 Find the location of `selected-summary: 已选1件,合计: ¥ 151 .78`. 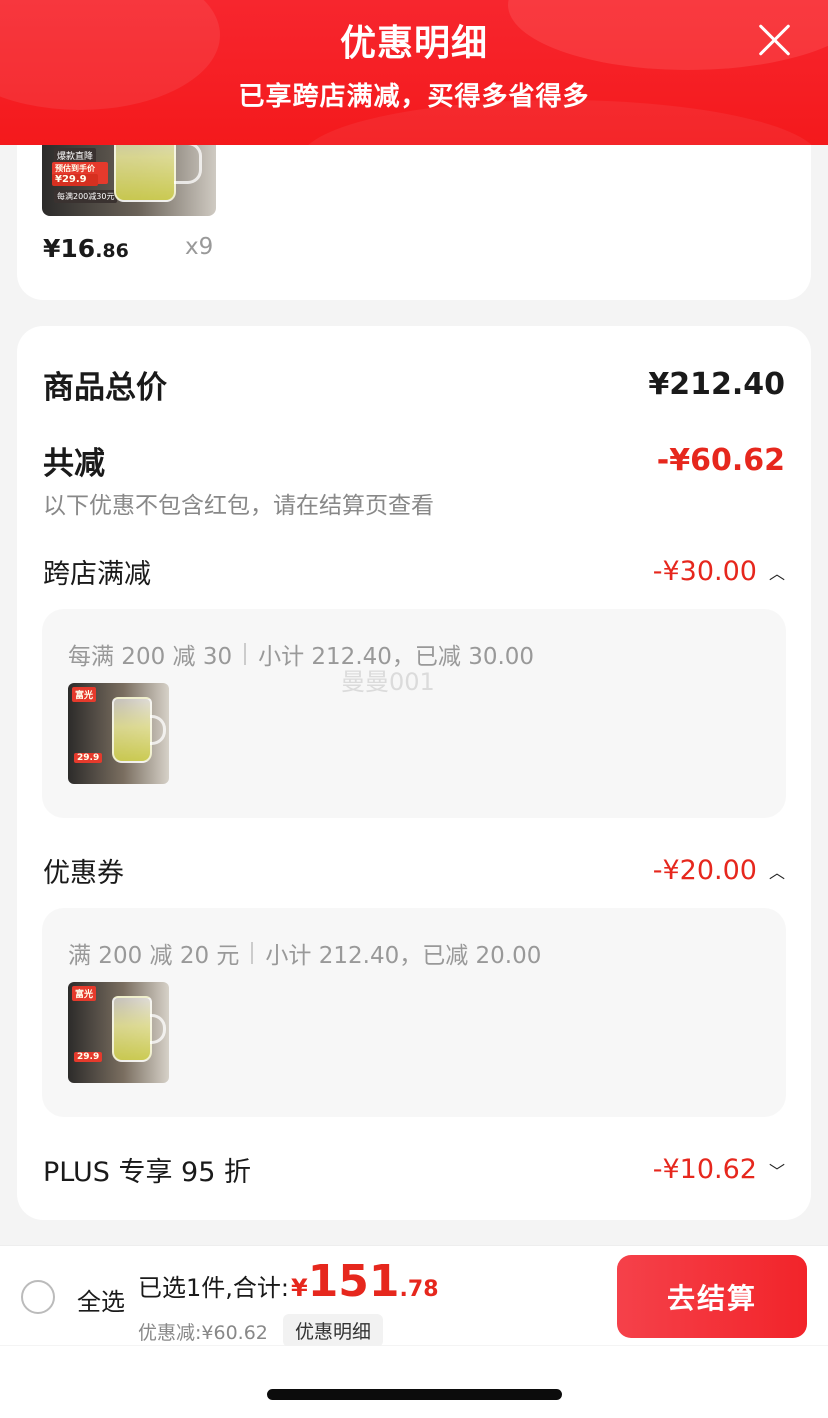

selected-summary: 已选1件,合计: ¥ 151 .78 is located at coordinates (288, 1282).